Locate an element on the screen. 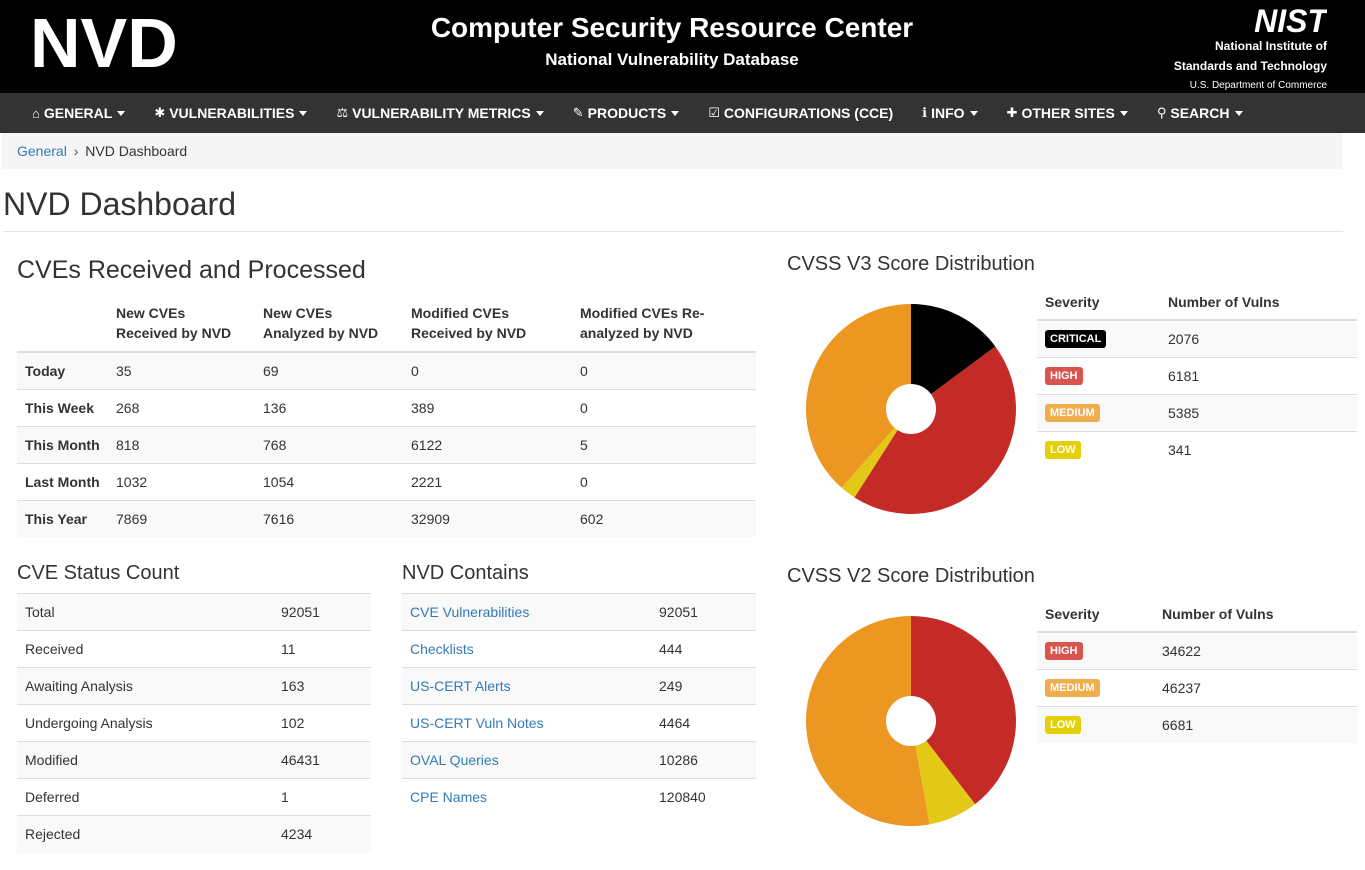 Image resolution: width=1365 pixels, height=870 pixels. status-label: Rejected is located at coordinates (145, 834).